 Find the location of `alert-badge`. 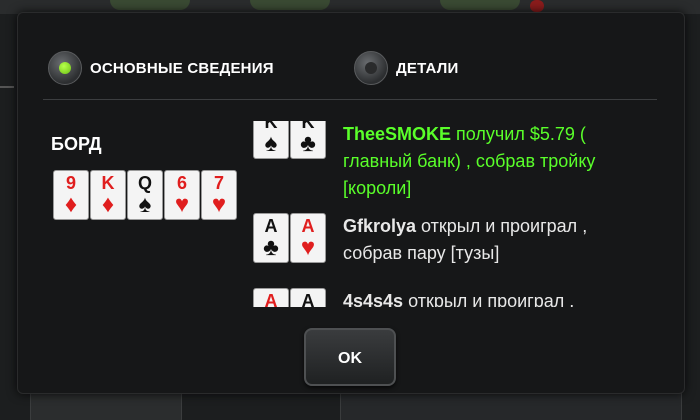

alert-badge is located at coordinates (537, 6).